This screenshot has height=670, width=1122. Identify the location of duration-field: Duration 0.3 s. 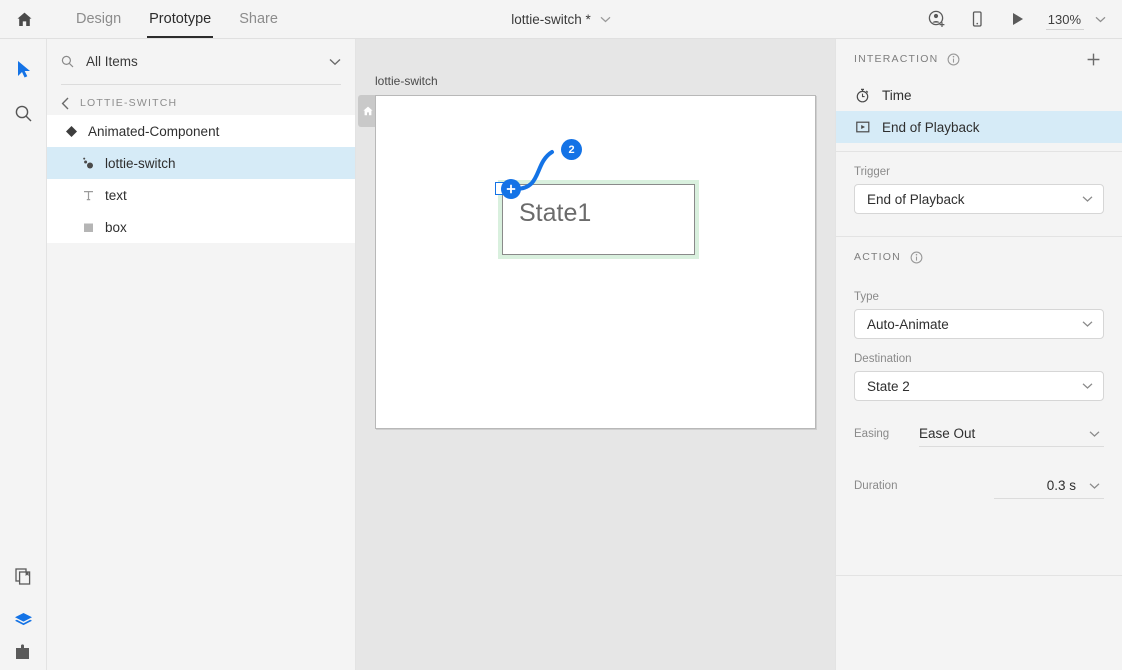
(979, 486).